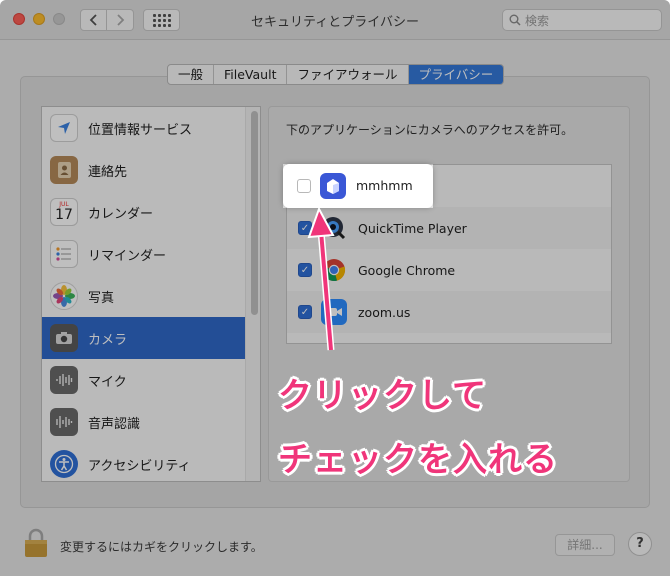 This screenshot has height=576, width=670. I want to click on mmhmm-checkbox, so click(304, 186).